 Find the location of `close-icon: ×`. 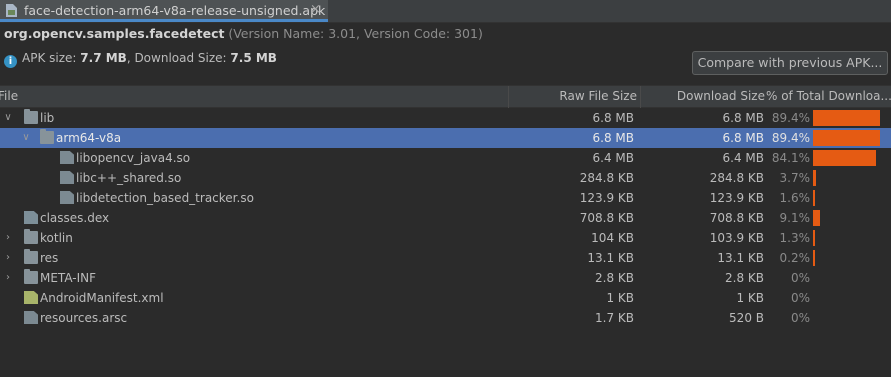

close-icon: × is located at coordinates (315, 9).